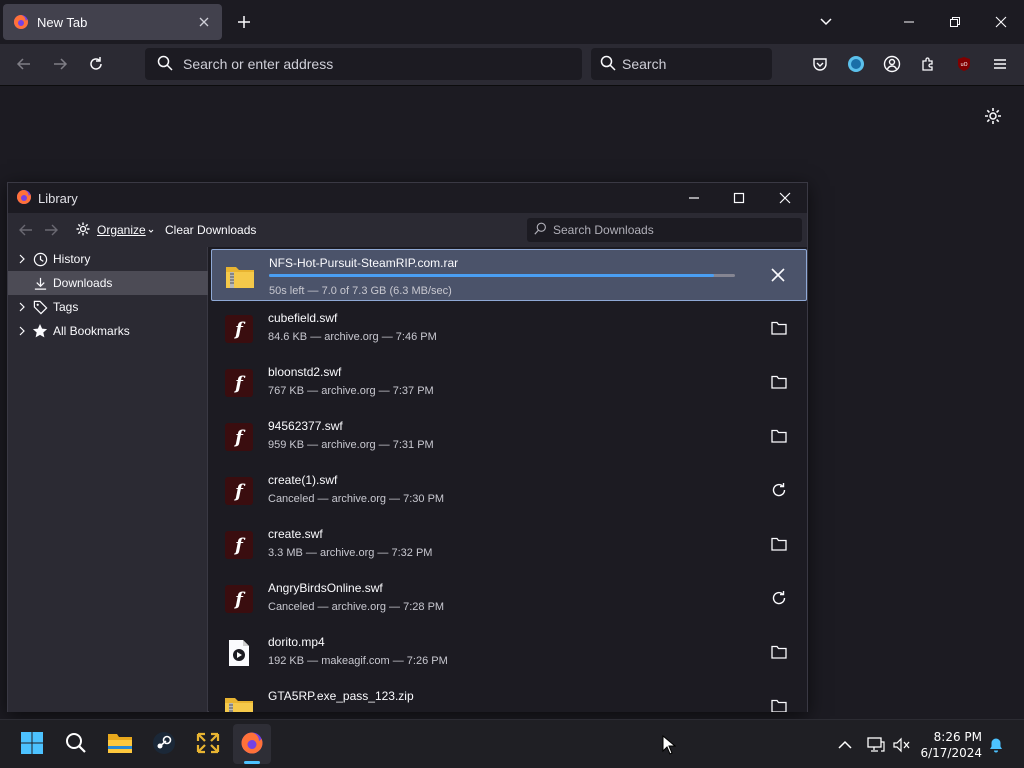 The width and height of the screenshot is (1024, 768). What do you see at coordinates (210, 230) in the screenshot?
I see `clear-downloads-button: Clear Downloads` at bounding box center [210, 230].